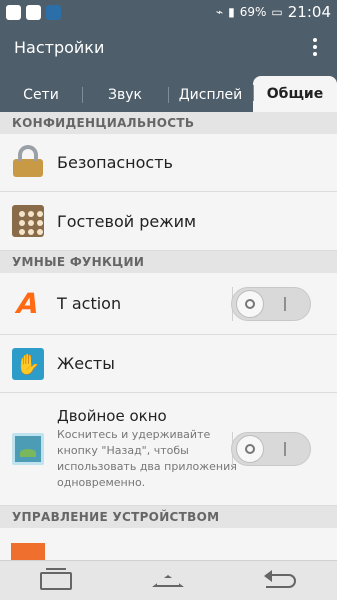  I want to click on t-action-label: T action, so click(89, 303).